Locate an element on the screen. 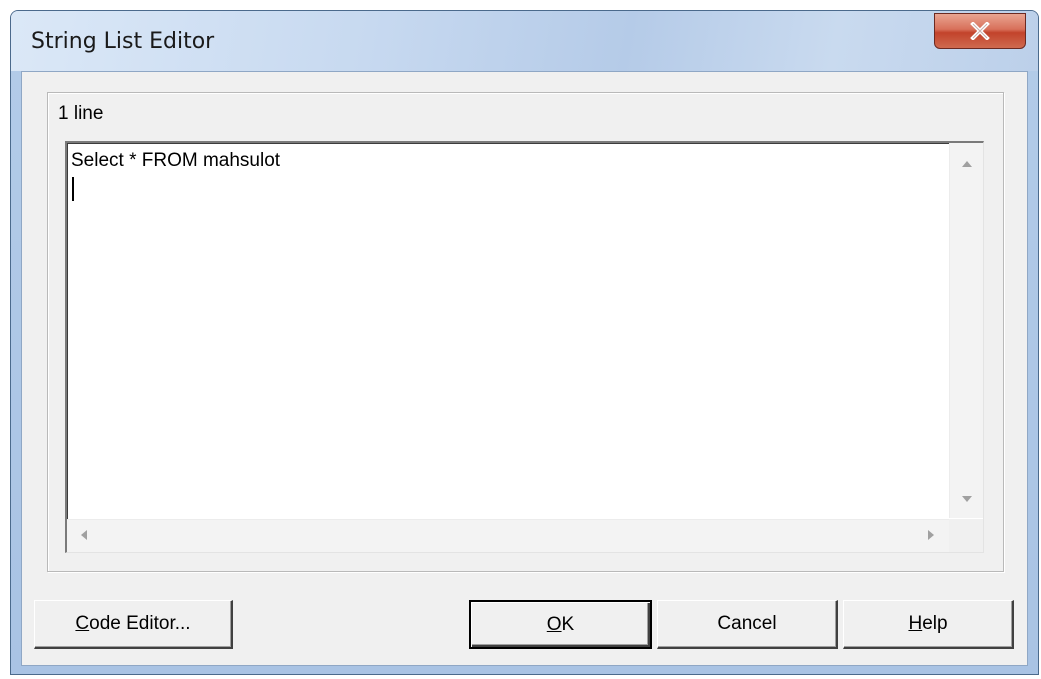 The image size is (1041, 679). ok-button: OK is located at coordinates (560, 624).